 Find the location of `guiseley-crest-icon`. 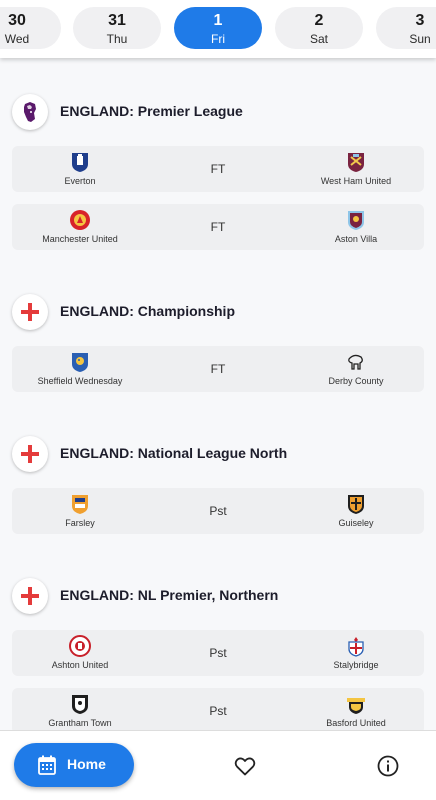

guiseley-crest-icon is located at coordinates (356, 504).